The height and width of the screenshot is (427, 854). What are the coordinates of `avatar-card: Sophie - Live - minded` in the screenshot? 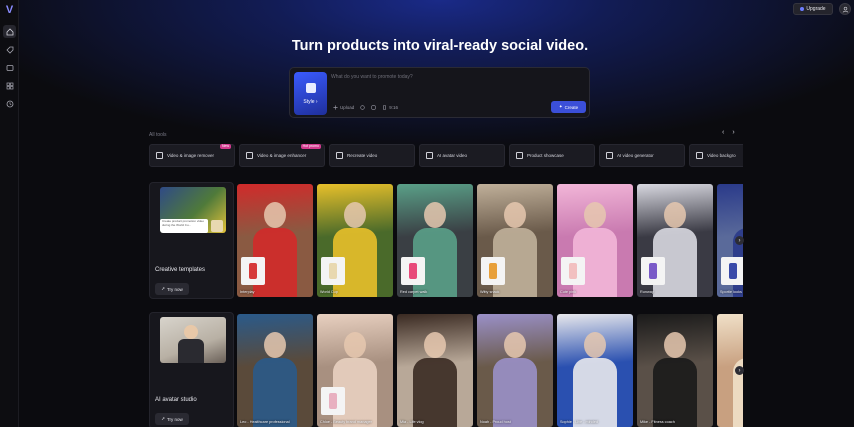 It's located at (595, 370).